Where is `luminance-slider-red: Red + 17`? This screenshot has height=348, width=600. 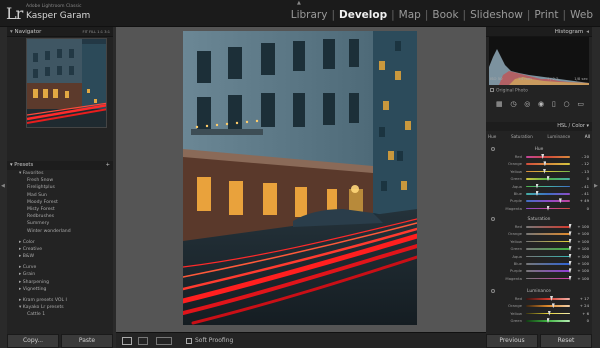 luminance-slider-red: Red + 17 is located at coordinates (539, 298).